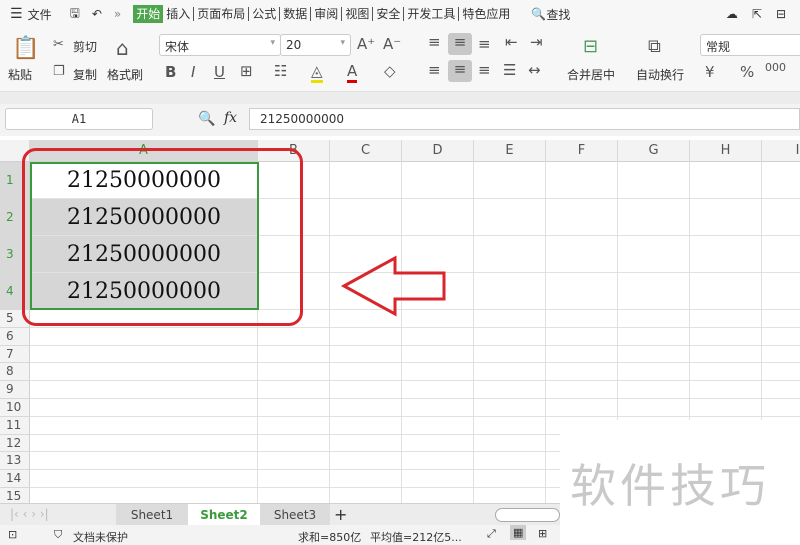  Describe the element at coordinates (15, 390) in the screenshot. I see `row-header-9: 9` at that location.